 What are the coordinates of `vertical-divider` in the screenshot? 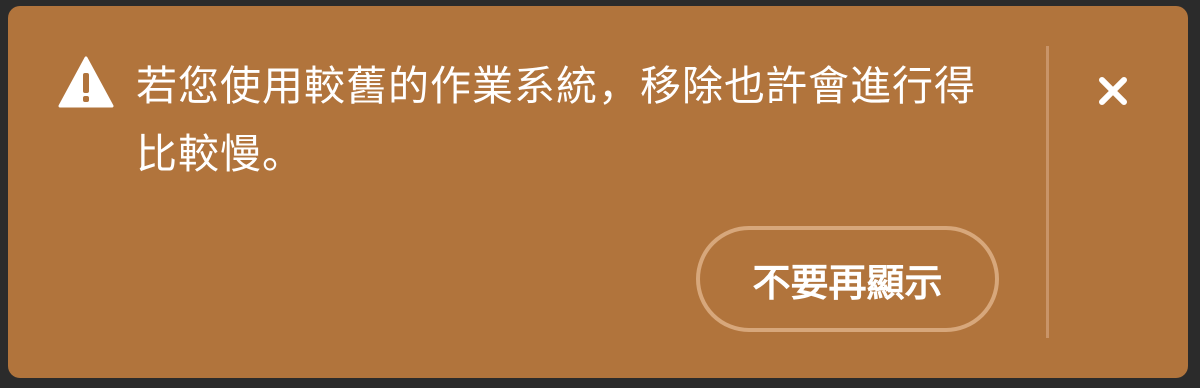 It's located at (1047, 192).